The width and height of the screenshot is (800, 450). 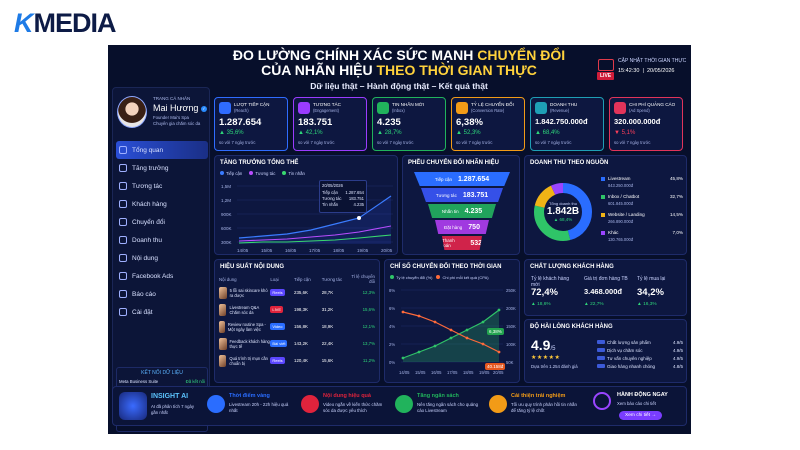 I want to click on quality-title: CHẤT LƯỢNG KHÁCH HÀNG, so click(x=572, y=267).